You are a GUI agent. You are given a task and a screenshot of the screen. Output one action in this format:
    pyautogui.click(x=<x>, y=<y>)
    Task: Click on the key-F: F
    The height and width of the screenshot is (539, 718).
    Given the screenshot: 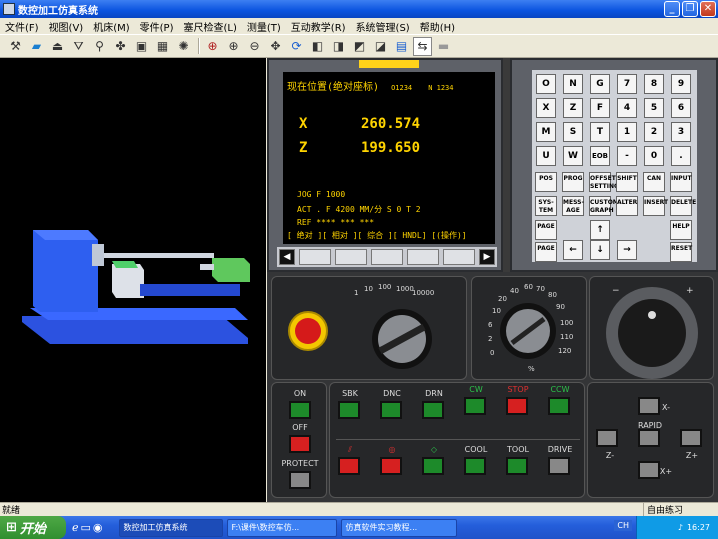 What is the action you would take?
    pyautogui.click(x=600, y=108)
    